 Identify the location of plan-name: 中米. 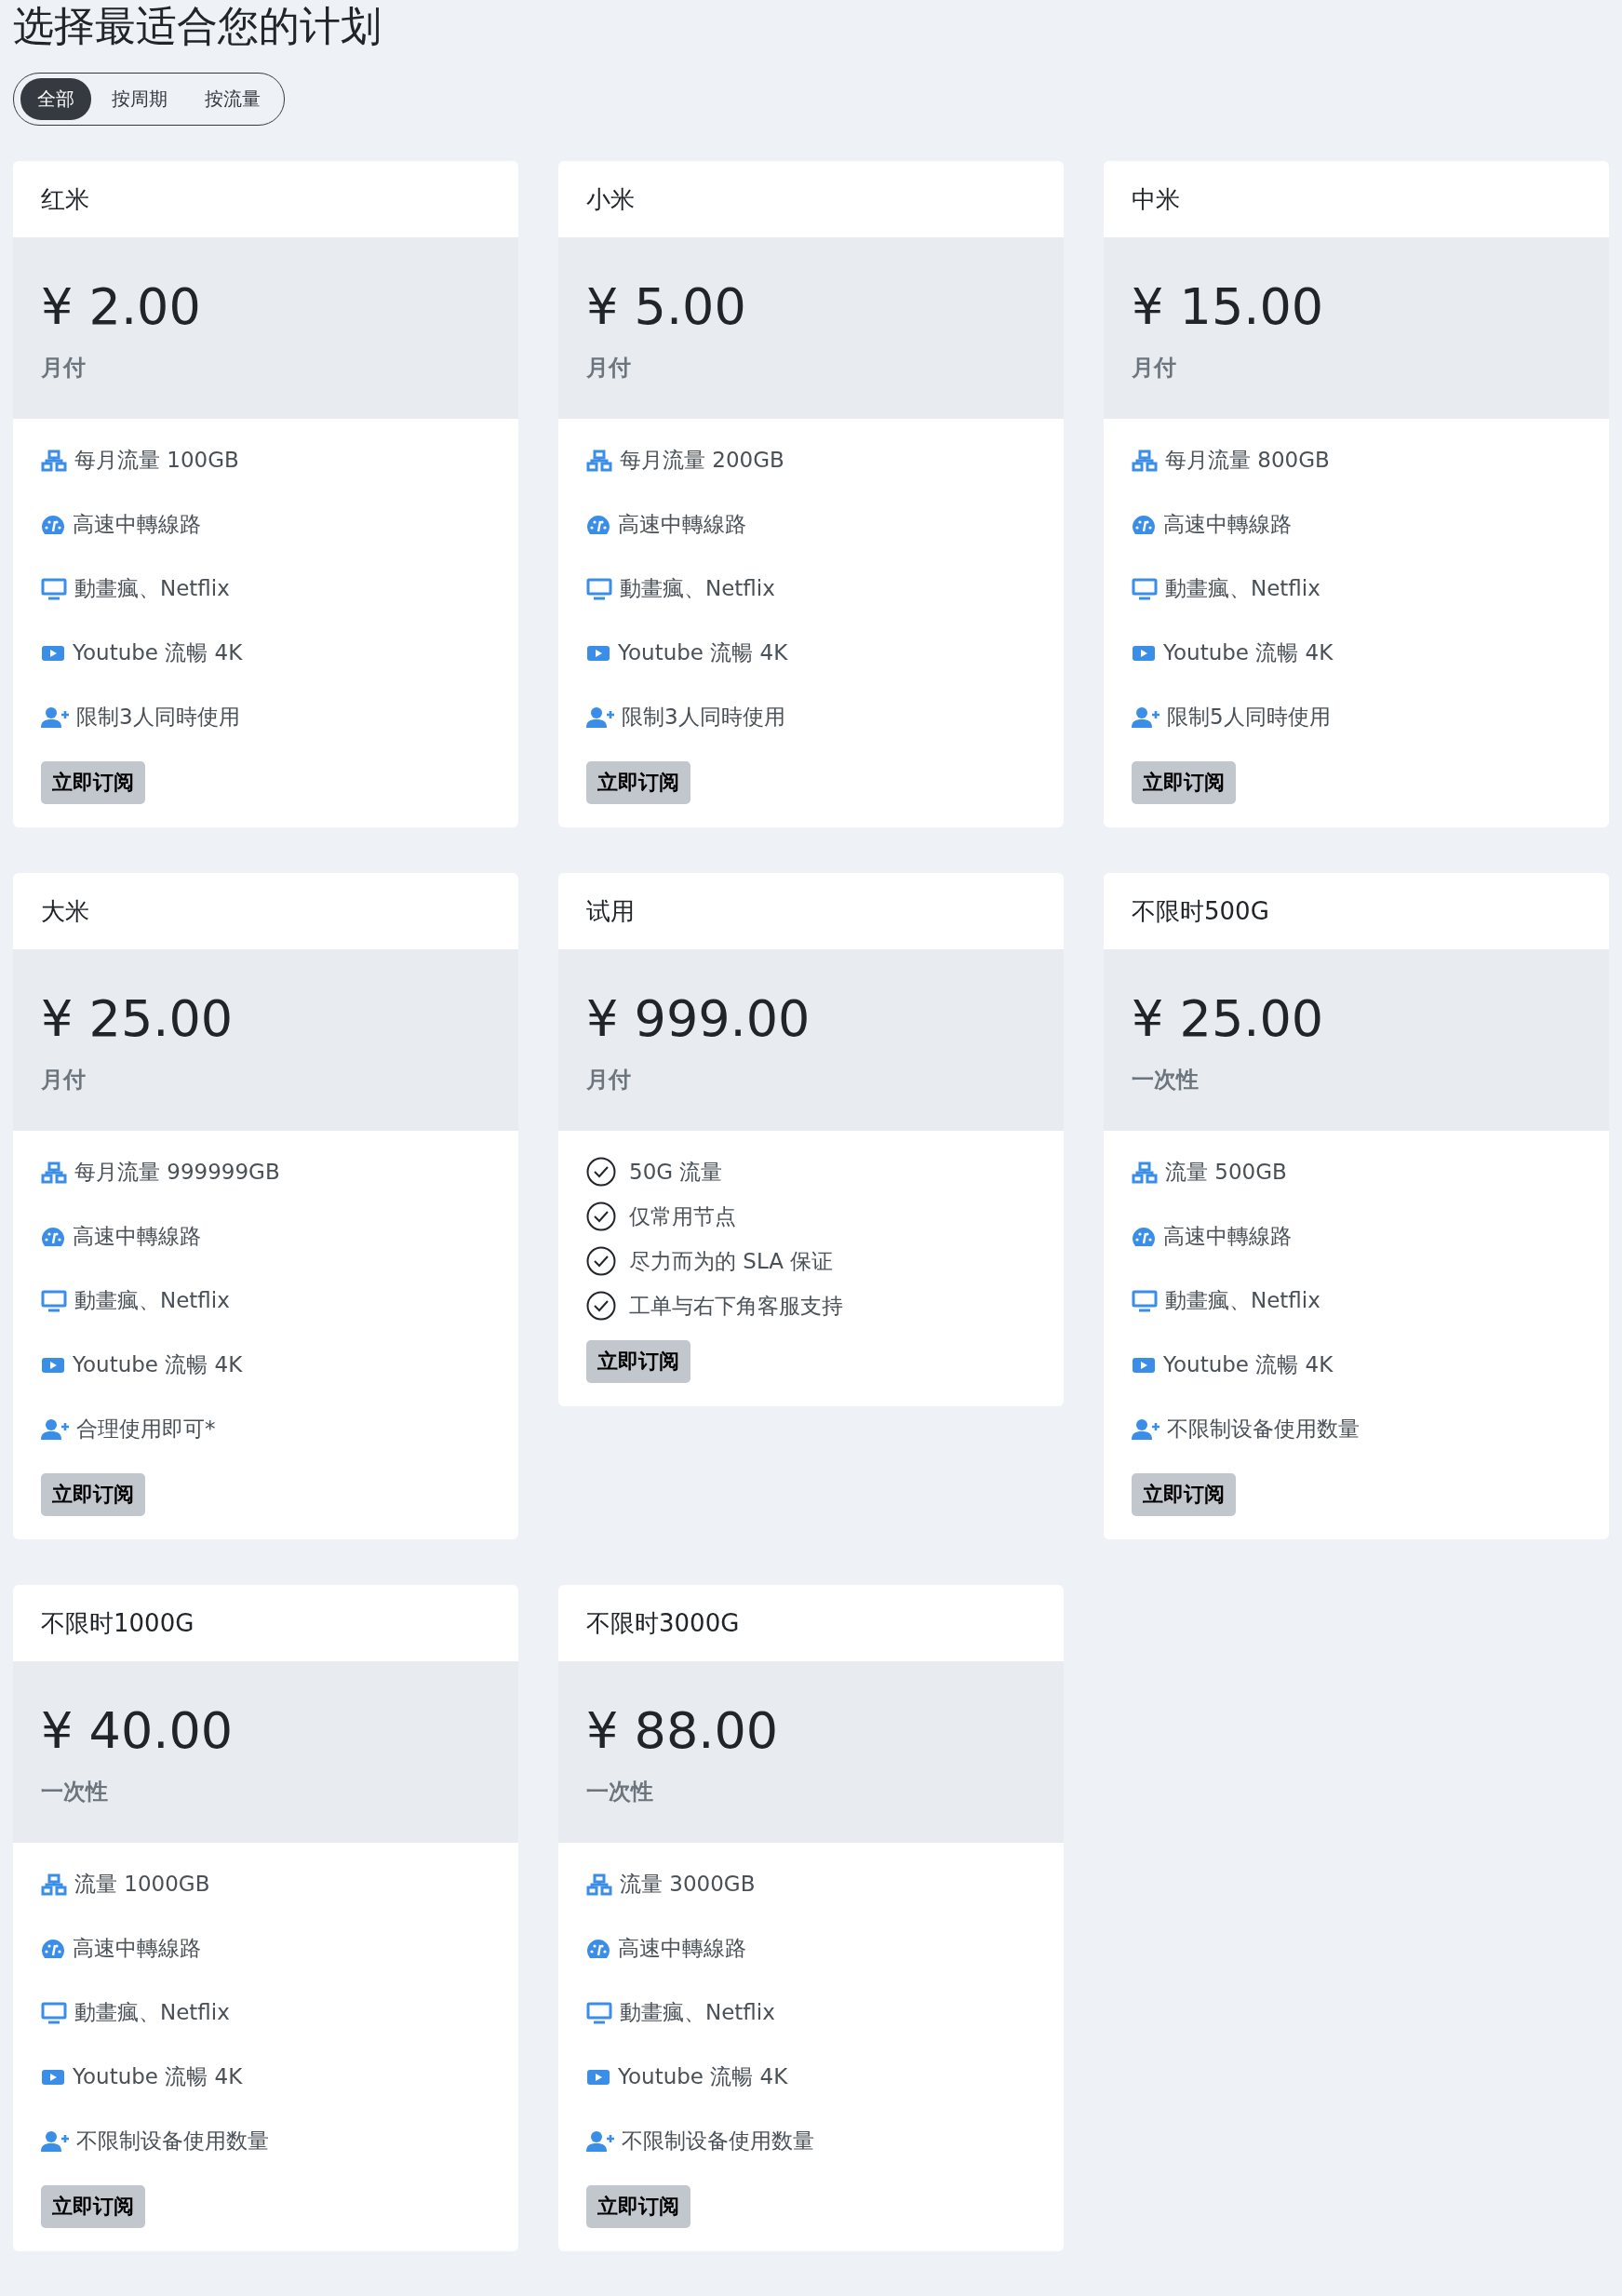
(1156, 199).